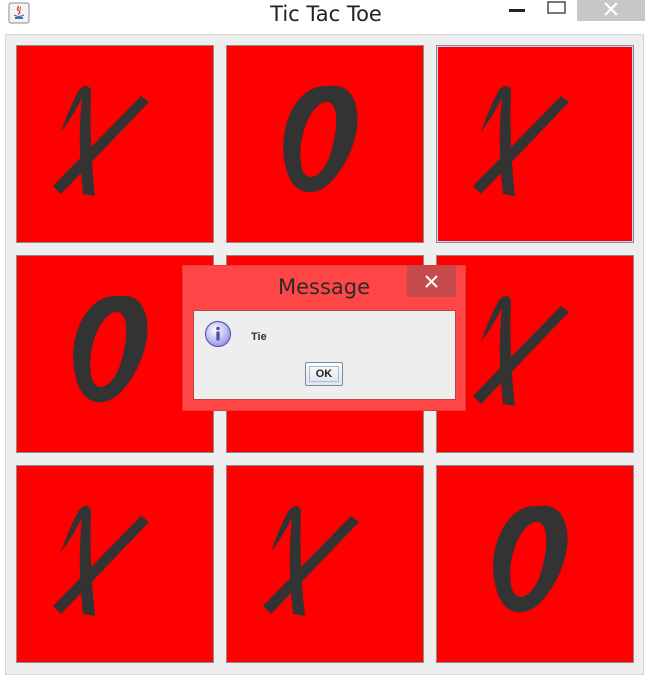  What do you see at coordinates (326, 16) in the screenshot?
I see `title-bar: Tic Tac Toe` at bounding box center [326, 16].